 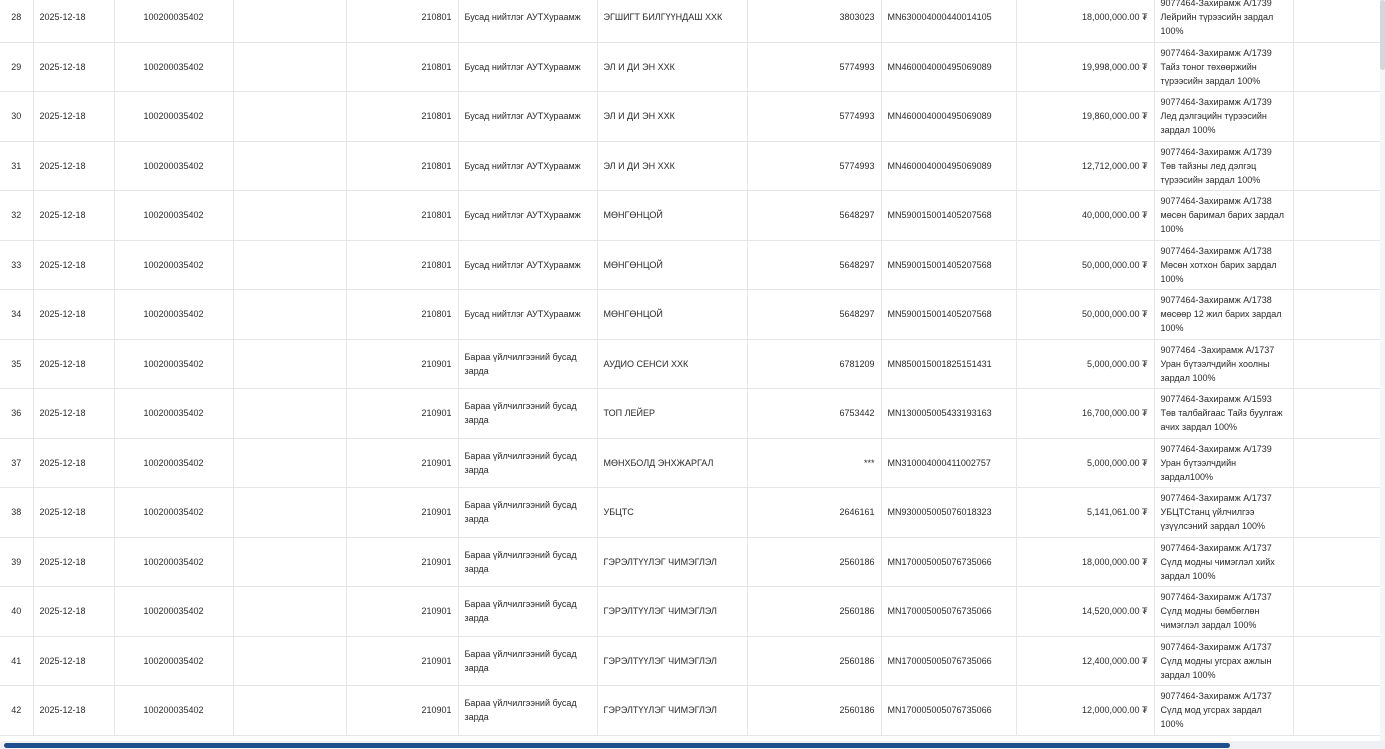 I want to click on vertical-scrollbar-thumb, so click(x=1382, y=35).